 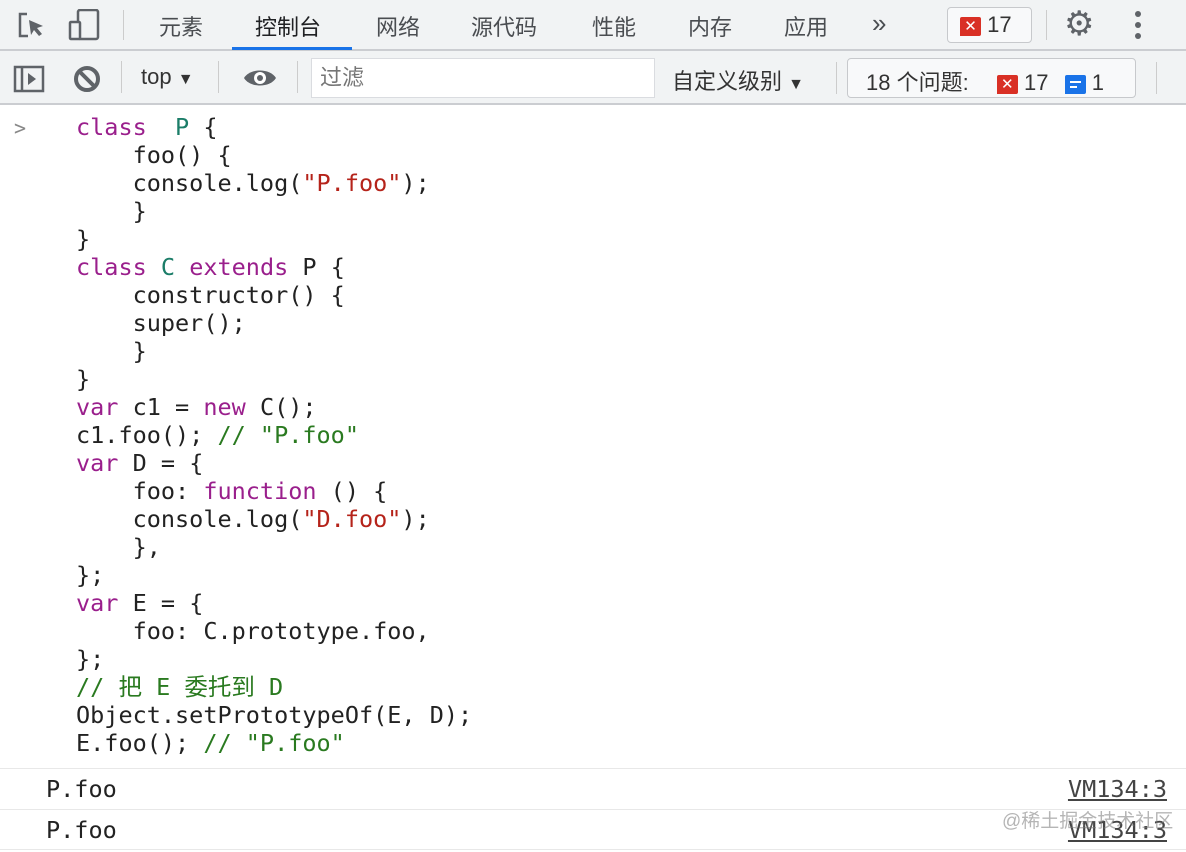 What do you see at coordinates (806, 26) in the screenshot?
I see `tab-application: 应用` at bounding box center [806, 26].